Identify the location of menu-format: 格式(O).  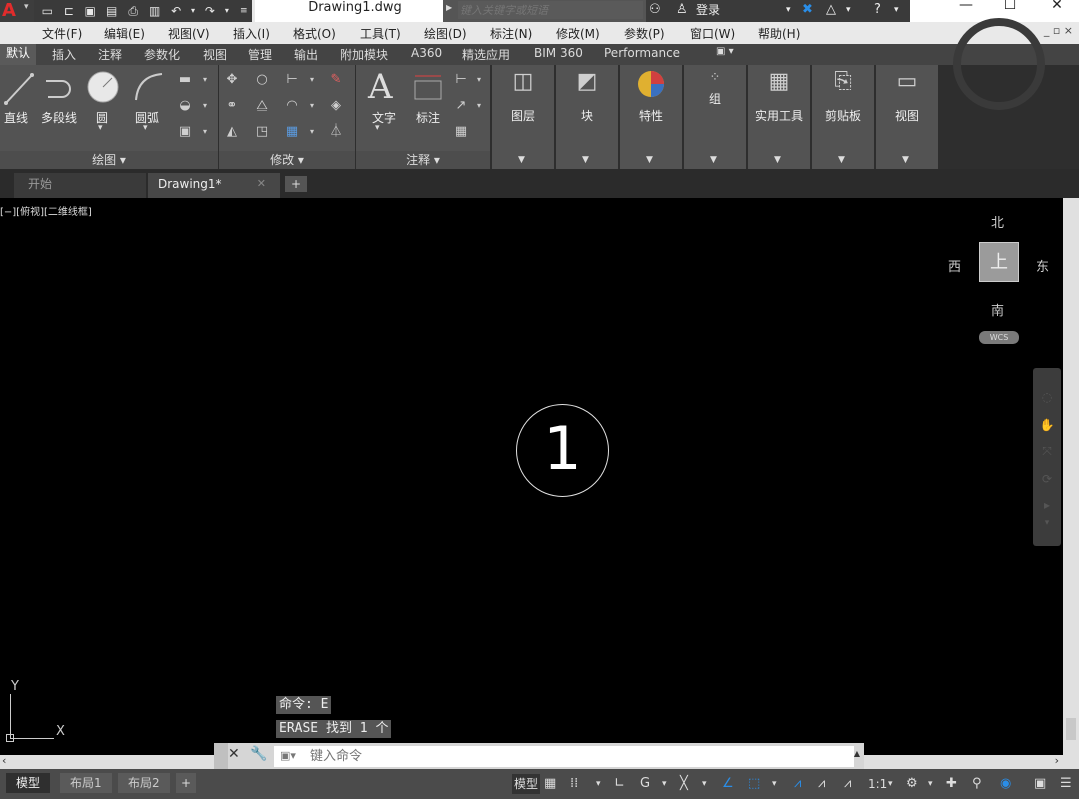
(314, 33).